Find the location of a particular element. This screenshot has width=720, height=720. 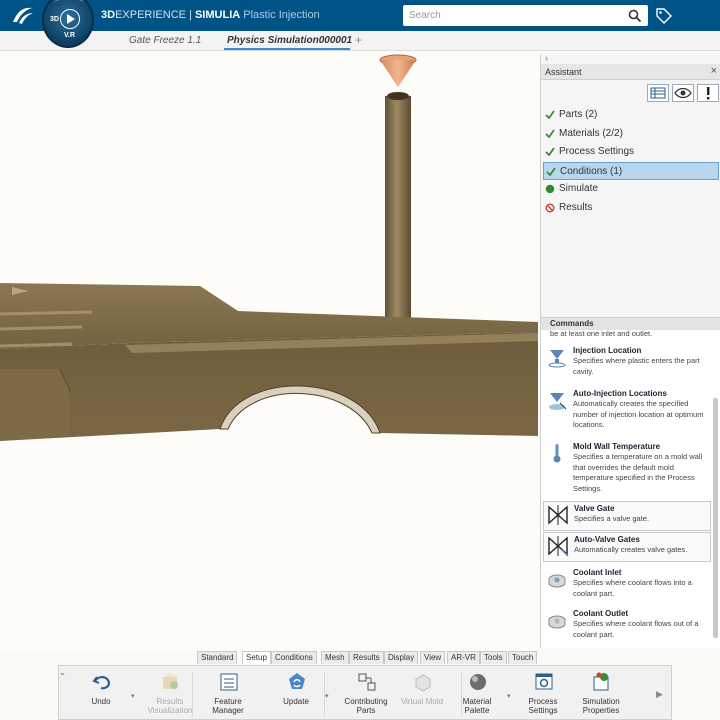

tab-gate-freeze: Gate Freeze 1.1 is located at coordinates (165, 40).